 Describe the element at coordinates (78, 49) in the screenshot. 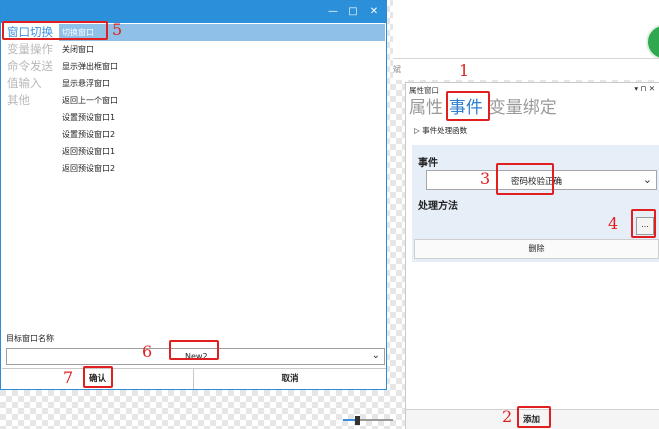

I see `action-label: 关闭窗口` at that location.